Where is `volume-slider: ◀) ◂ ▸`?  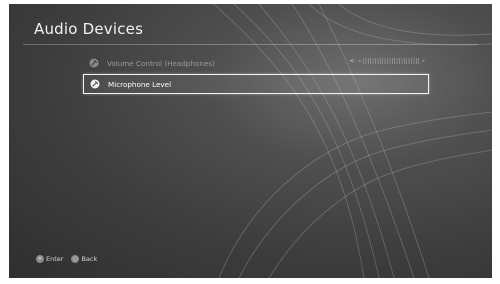
volume-slider: ◀) ◂ ▸ is located at coordinates (387, 61).